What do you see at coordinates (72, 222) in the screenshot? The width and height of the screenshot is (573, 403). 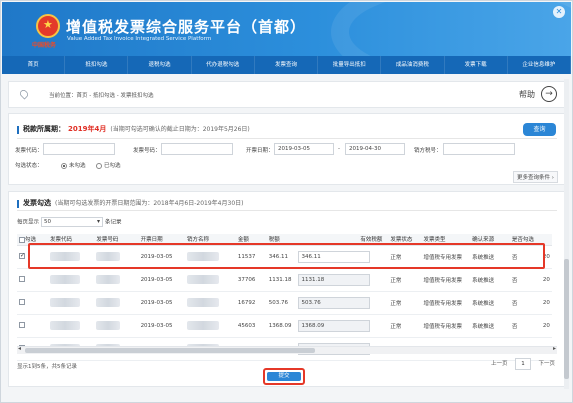 I see `page-size-select: 50` at bounding box center [72, 222].